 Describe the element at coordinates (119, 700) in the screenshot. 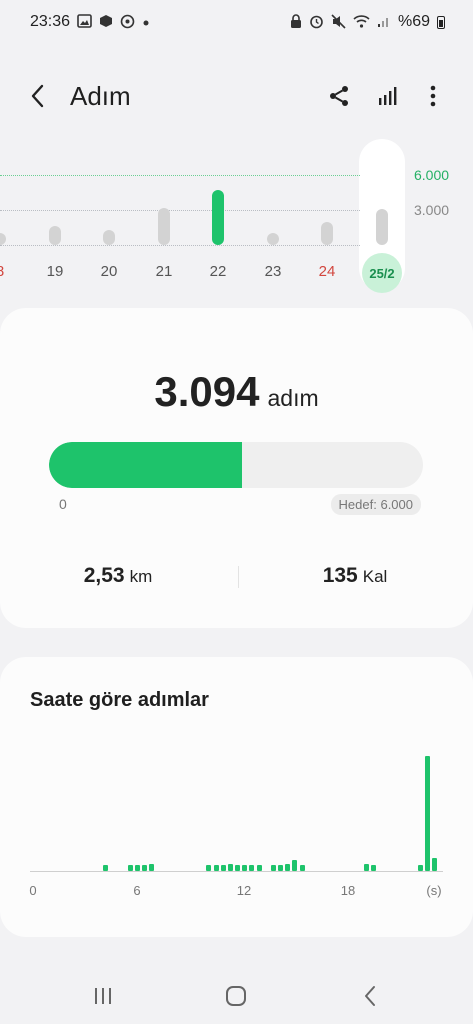

I see `hourly-title: Saate göre adımlar` at that location.